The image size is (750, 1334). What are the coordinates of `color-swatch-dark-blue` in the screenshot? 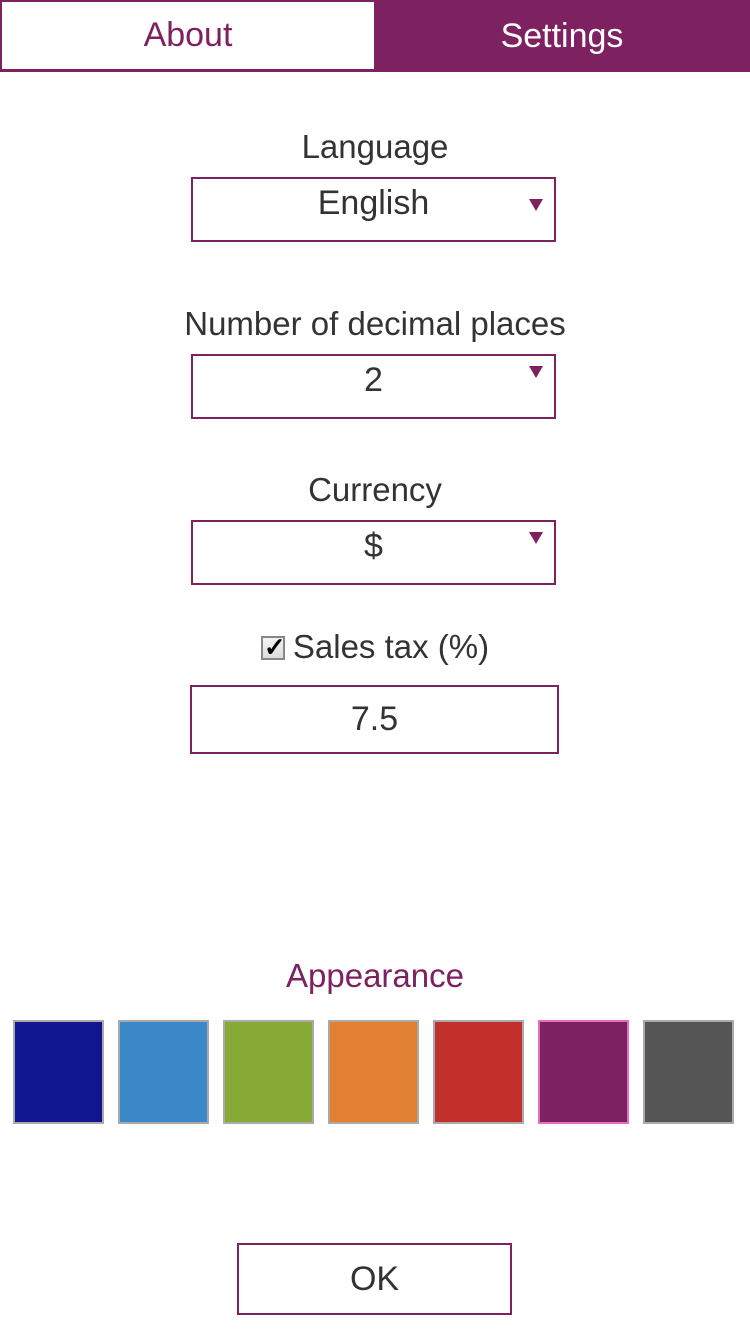 It's located at (58, 1072).